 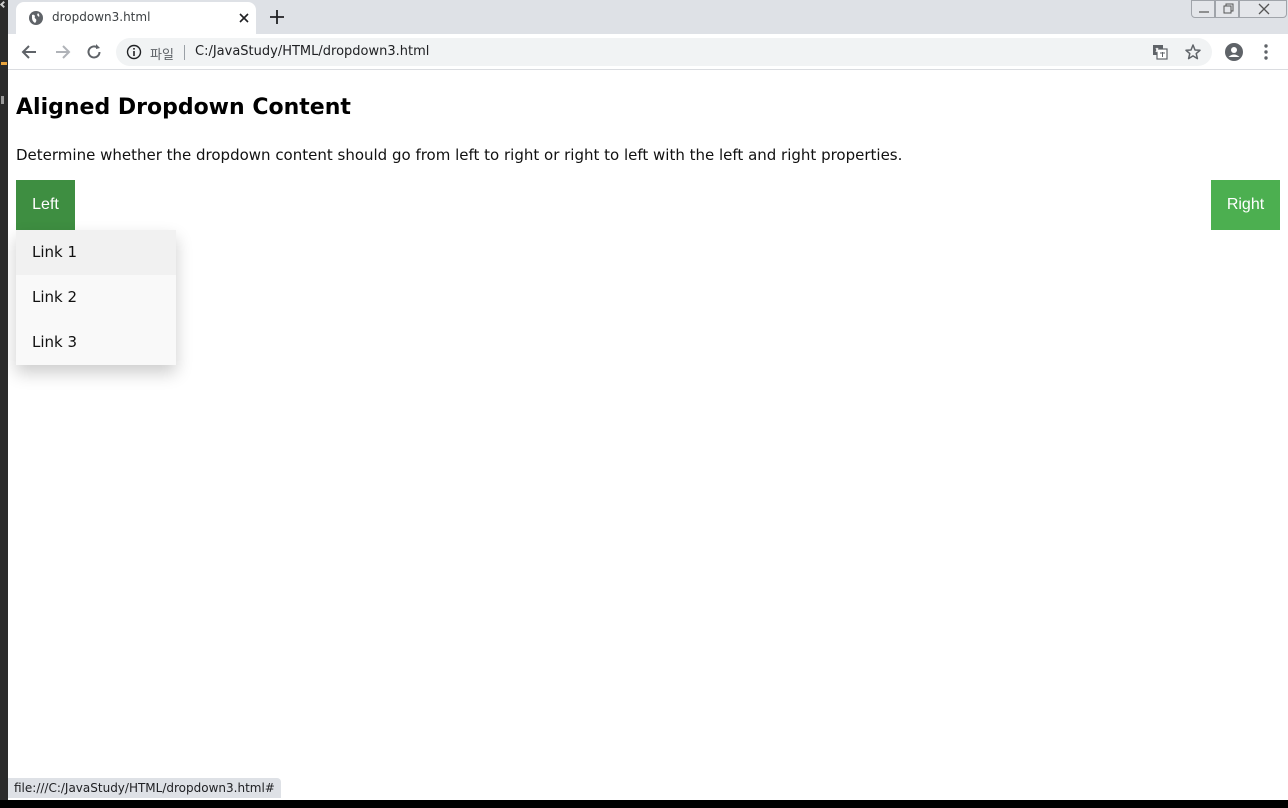 What do you see at coordinates (1203, 9) in the screenshot?
I see `minimize-button` at bounding box center [1203, 9].